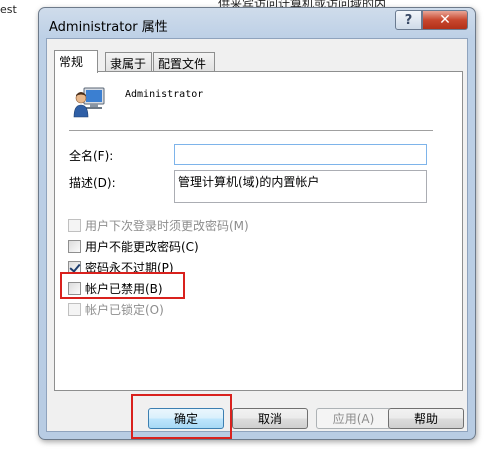  I want to click on highlight-ok-button, so click(181, 416).